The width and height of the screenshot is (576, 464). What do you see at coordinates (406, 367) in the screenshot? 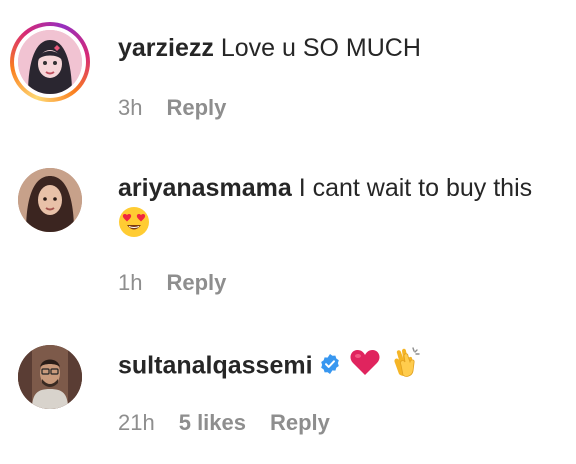
I see `clapping-hands-emoji-icon` at bounding box center [406, 367].